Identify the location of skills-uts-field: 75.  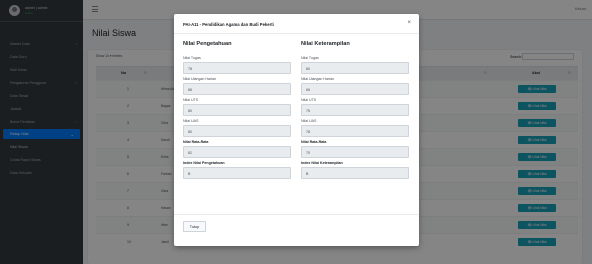
(355, 110).